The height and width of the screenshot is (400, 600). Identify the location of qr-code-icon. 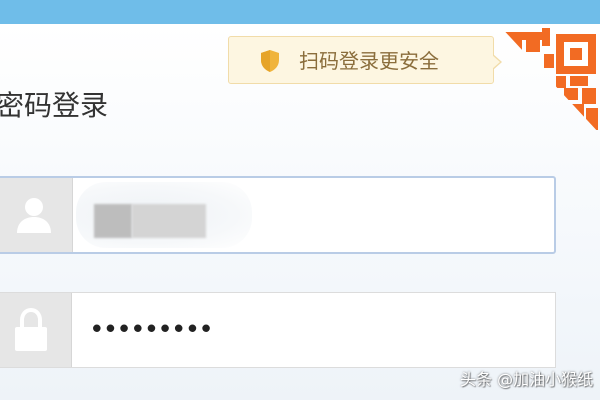
(549, 79).